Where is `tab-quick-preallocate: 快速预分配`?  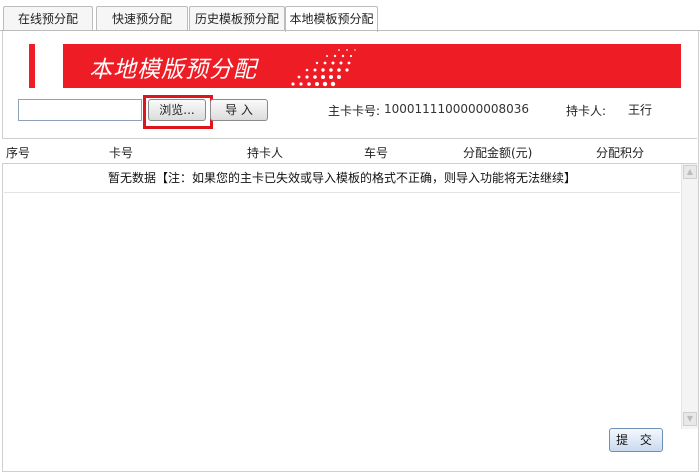
tab-quick-preallocate: 快速预分配 is located at coordinates (142, 18).